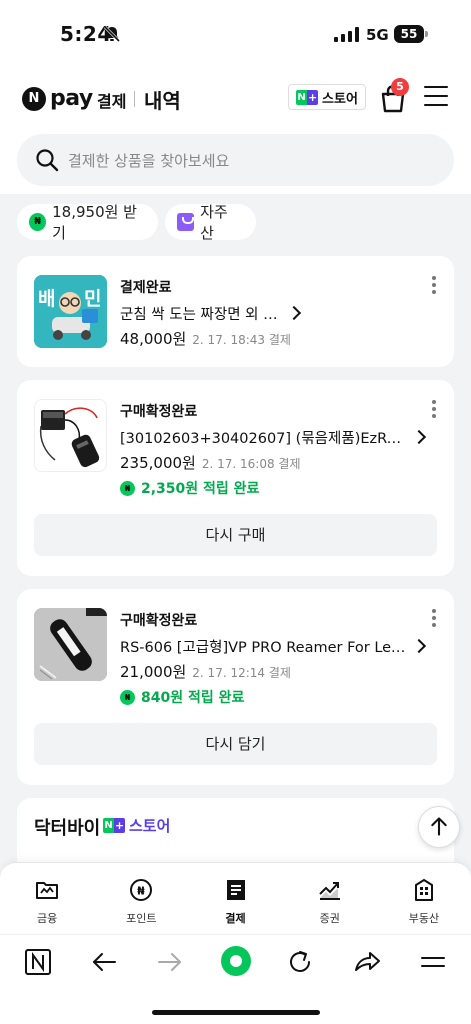 The image size is (471, 1024). What do you see at coordinates (235, 744) in the screenshot?
I see `add-to-cart-again-button: 다시 담기` at bounding box center [235, 744].